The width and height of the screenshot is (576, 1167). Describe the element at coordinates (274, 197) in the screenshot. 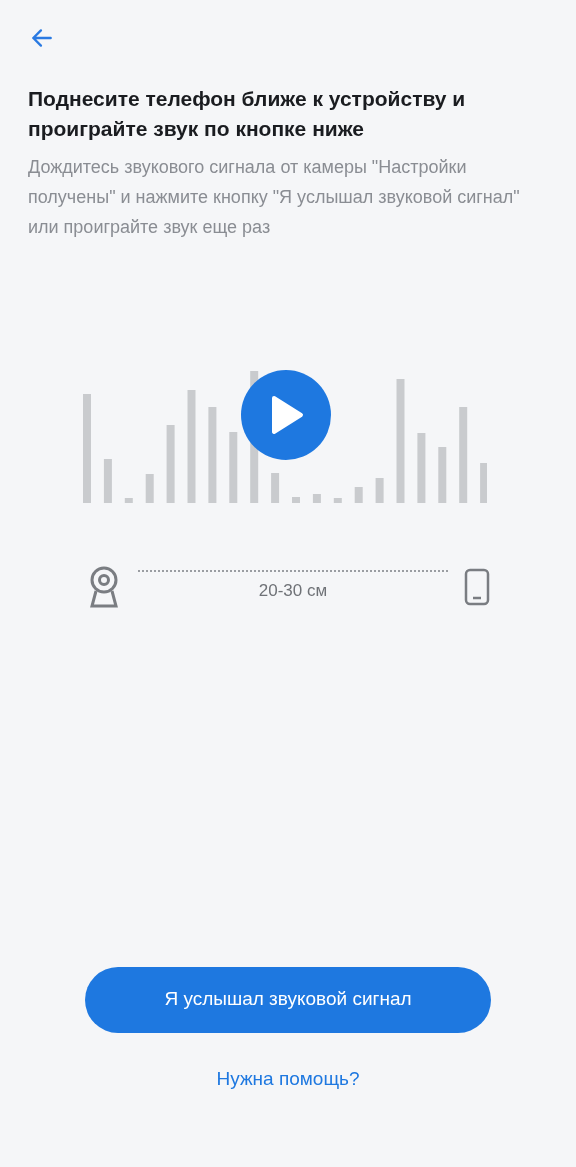

I see `instruction-text: Дождитесь звукового сигнала от камеры "Настройки получены" и нажмите кнопку "Я услышал звуковой сигнал" или проиграйте звук еще раз` at that location.